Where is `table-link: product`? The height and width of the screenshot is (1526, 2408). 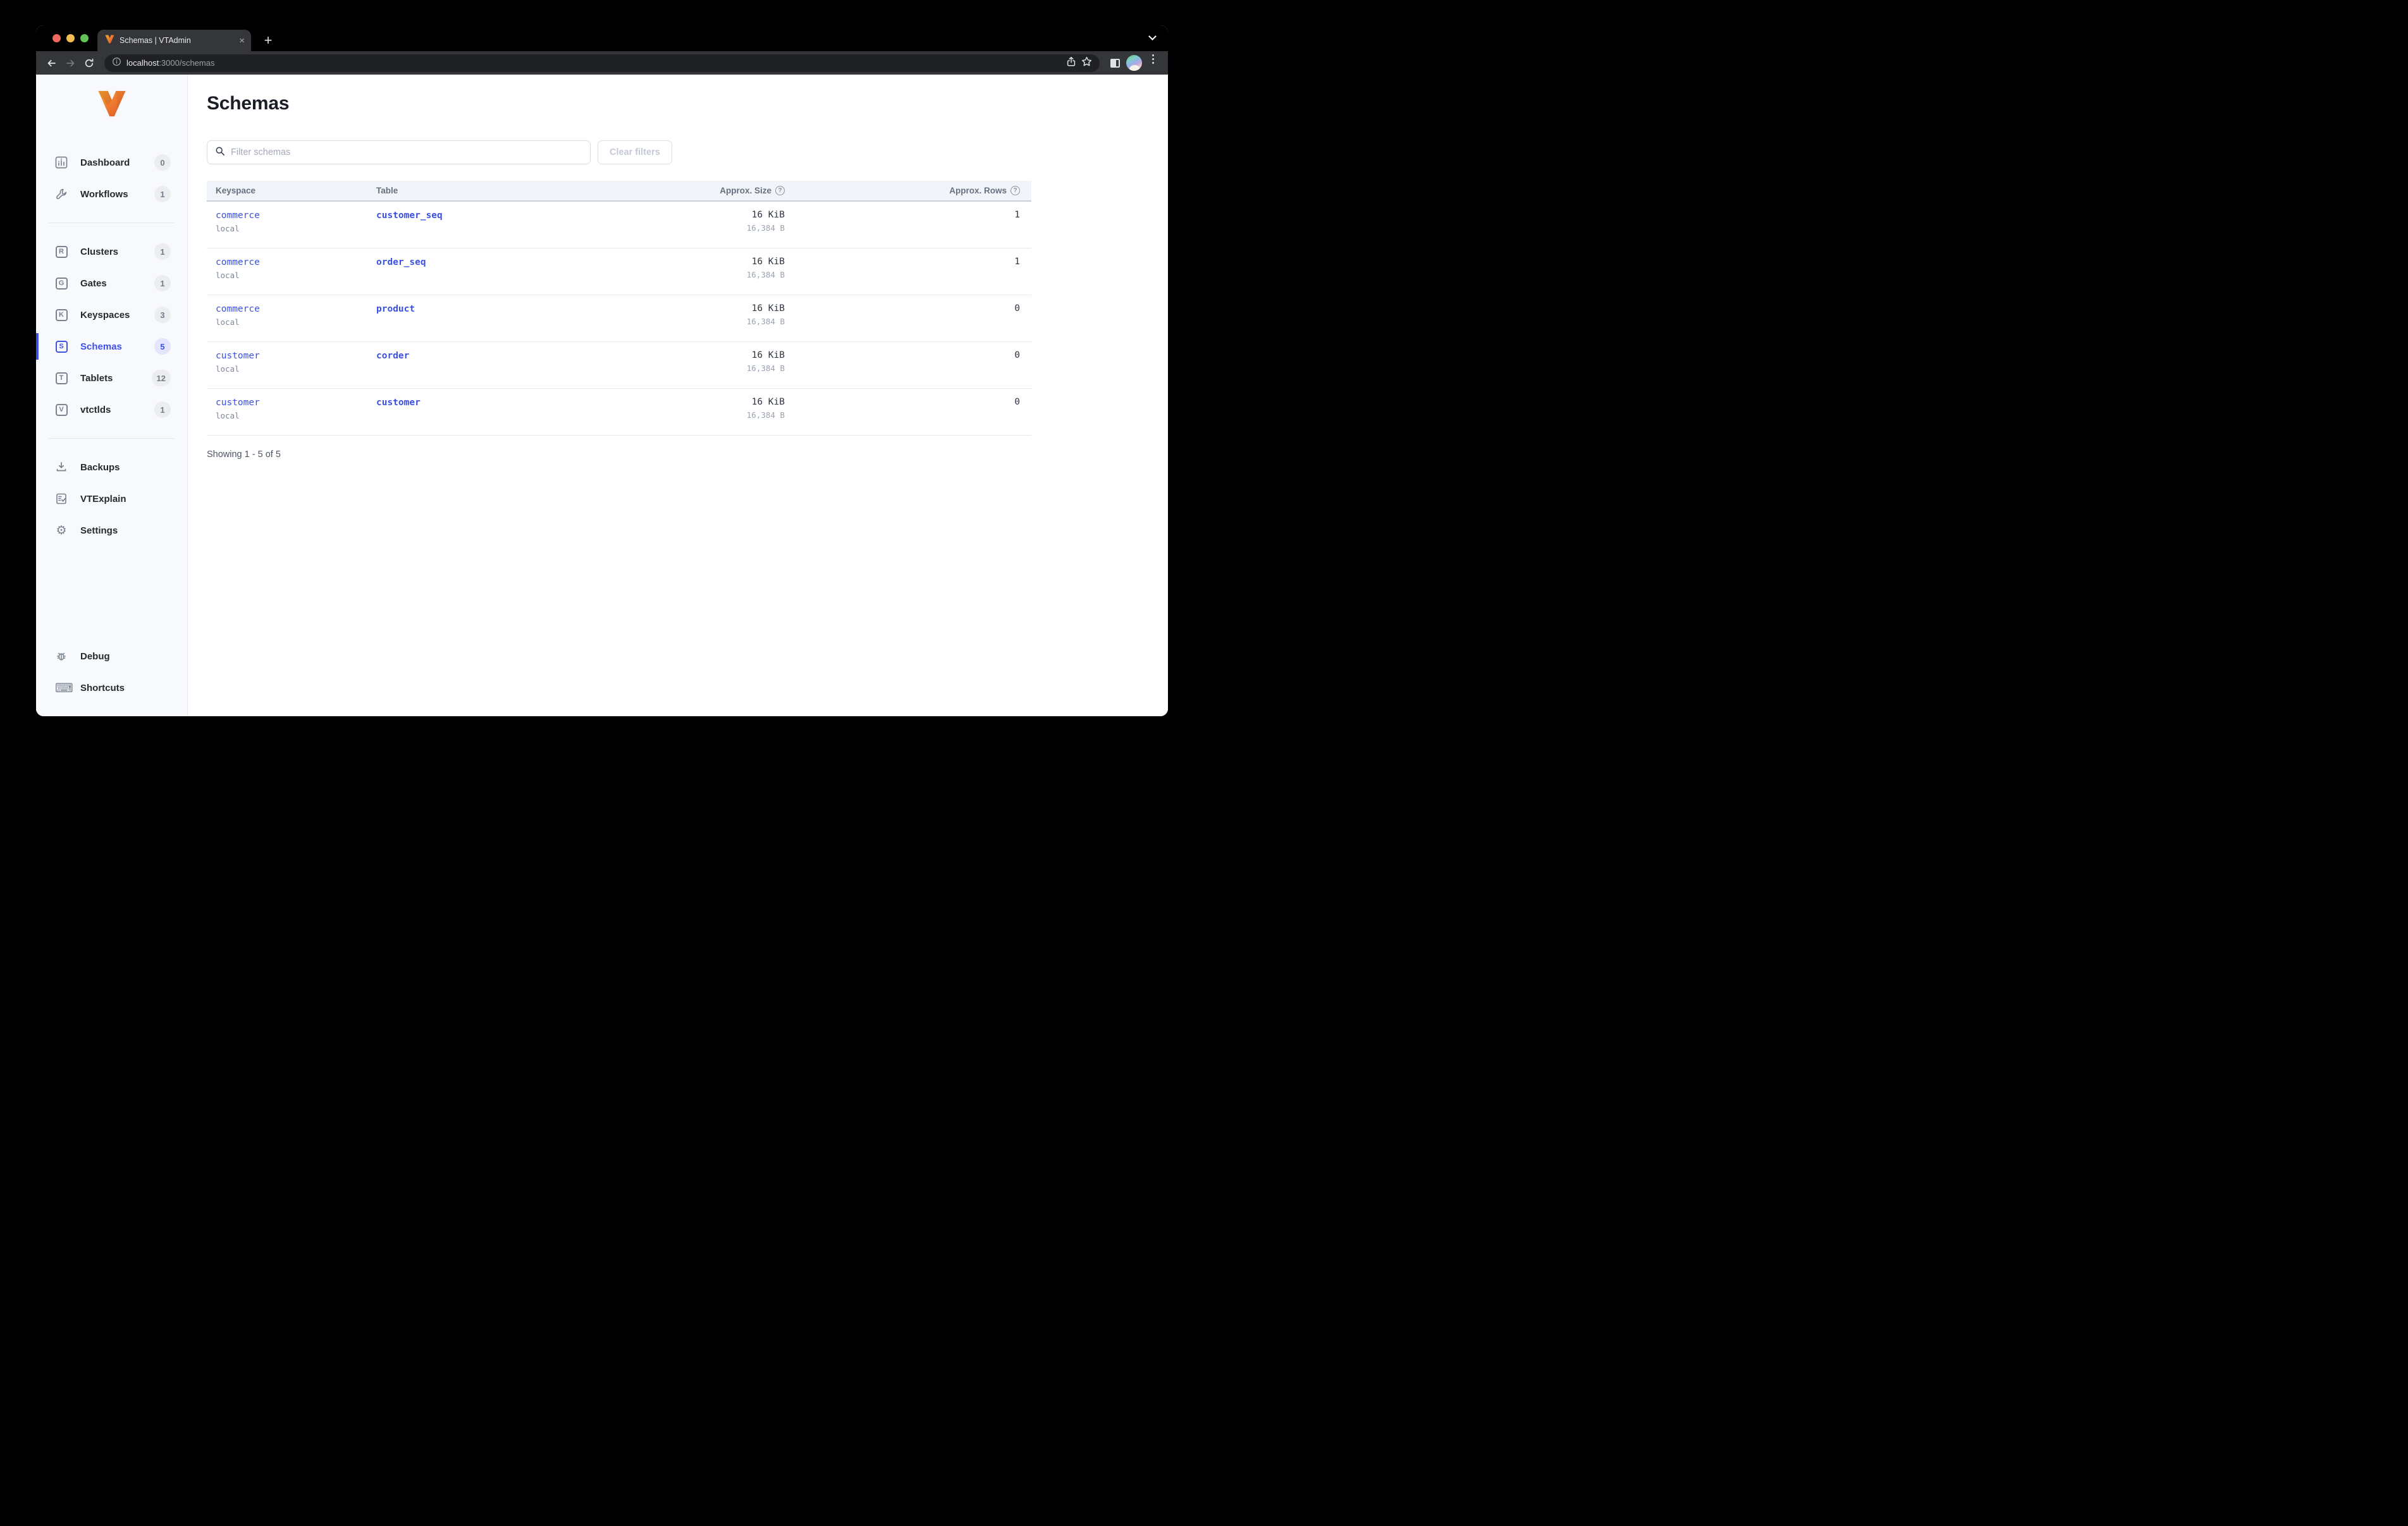
table-link: product is located at coordinates (395, 309).